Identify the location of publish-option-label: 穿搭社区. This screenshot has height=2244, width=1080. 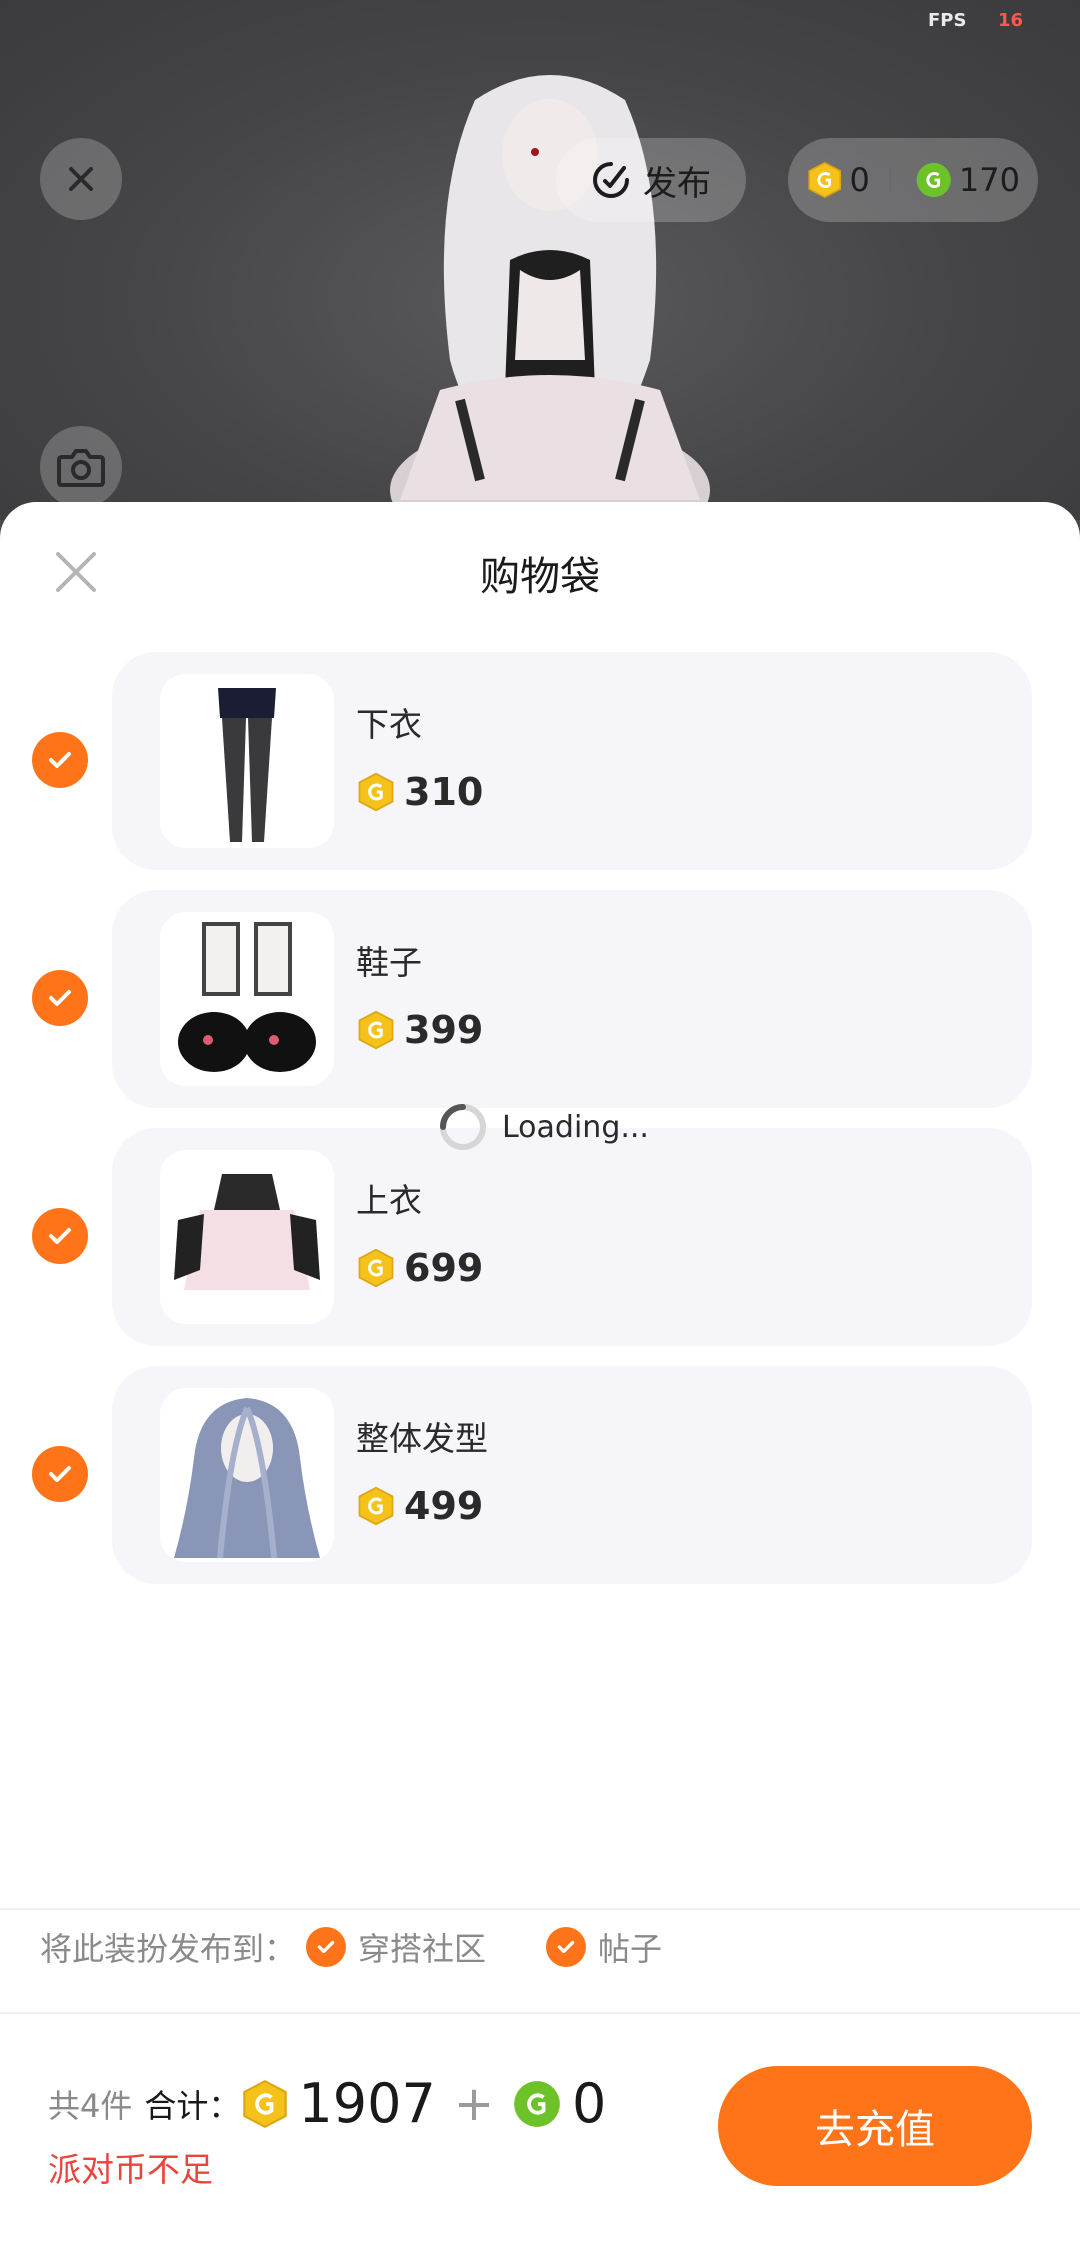
(422, 1949).